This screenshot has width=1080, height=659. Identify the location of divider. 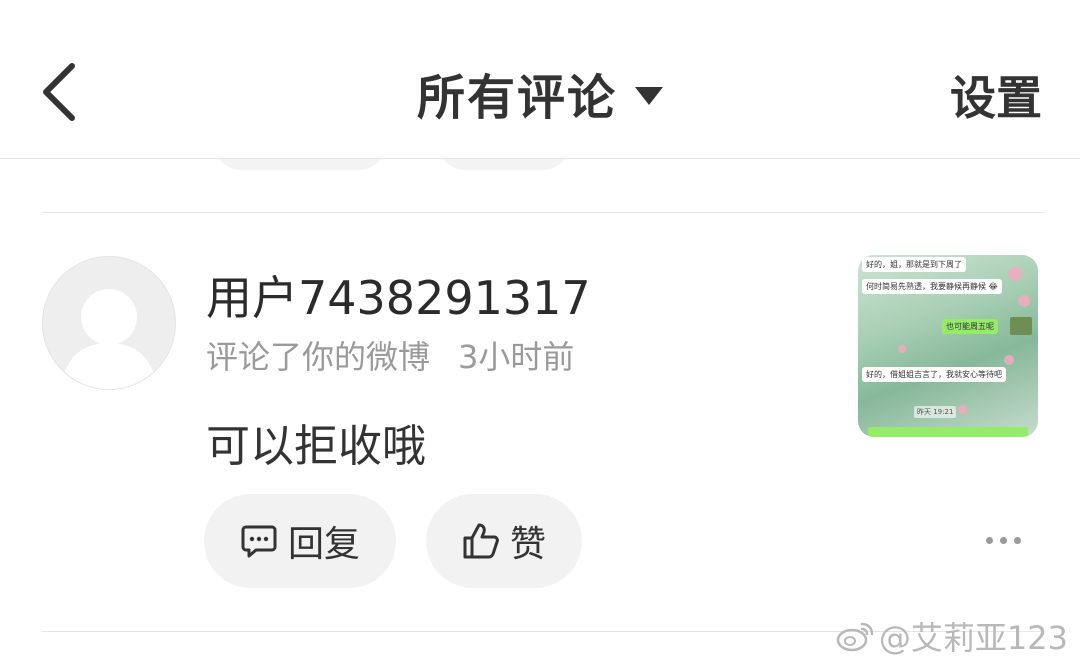
(543, 212).